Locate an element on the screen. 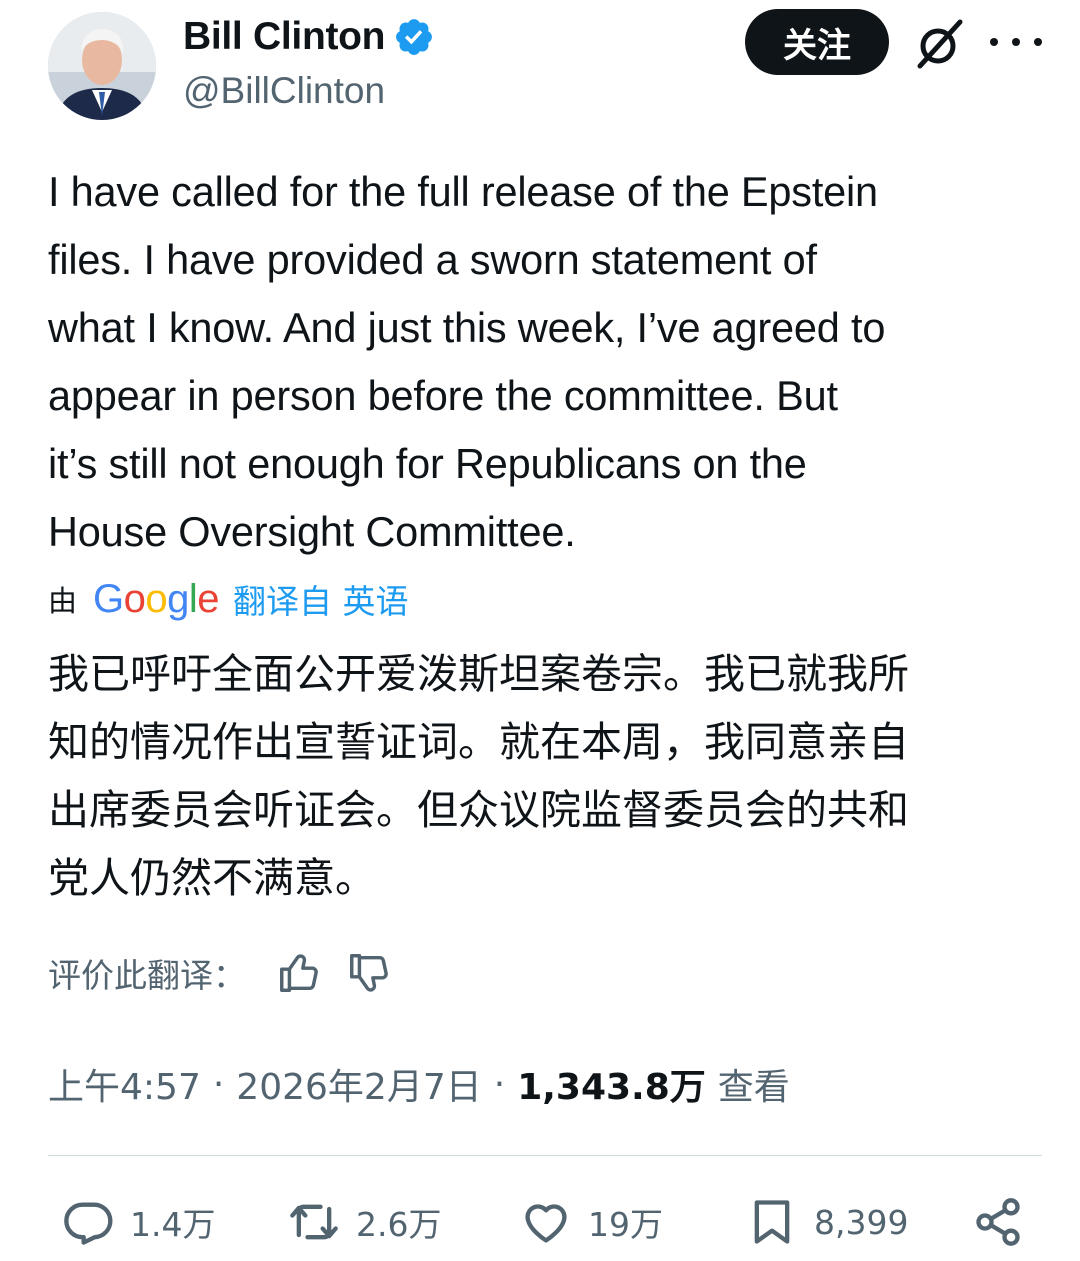 The height and width of the screenshot is (1261, 1080). avatar-image is located at coordinates (102, 66).